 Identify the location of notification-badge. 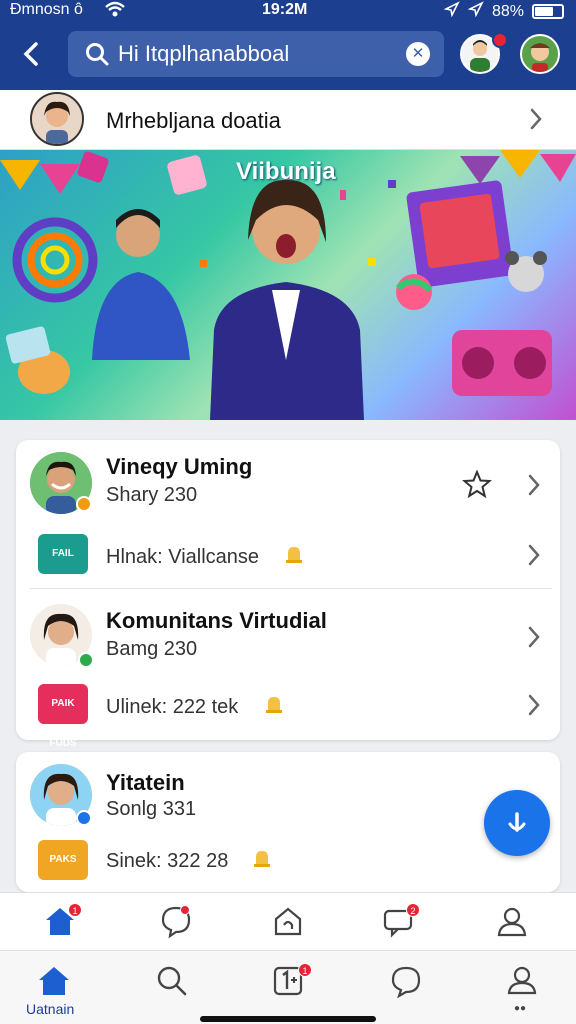
(500, 40).